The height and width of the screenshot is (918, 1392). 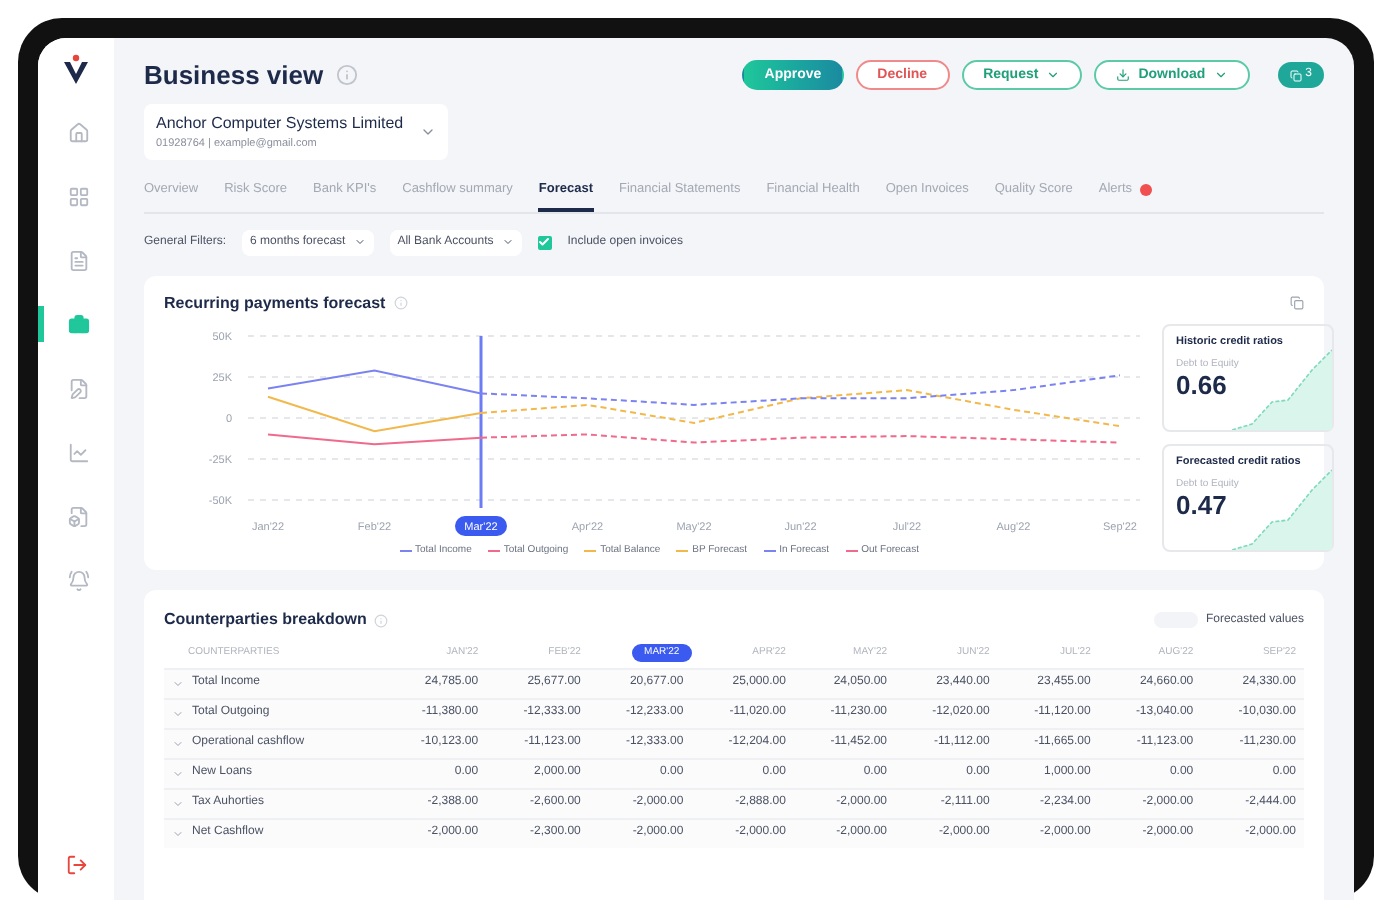 What do you see at coordinates (1202, 385) in the screenshot?
I see `ratio-value: 0.66` at bounding box center [1202, 385].